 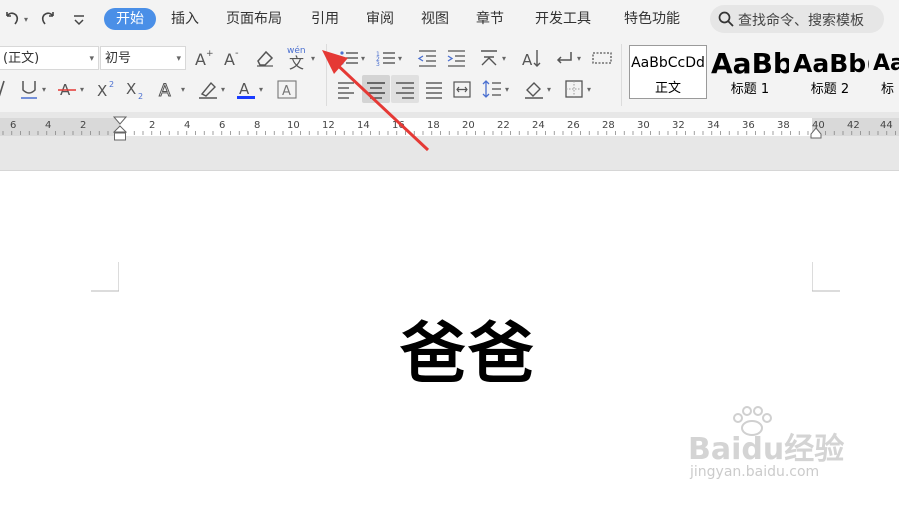 I want to click on underline-icon, so click(x=29, y=89).